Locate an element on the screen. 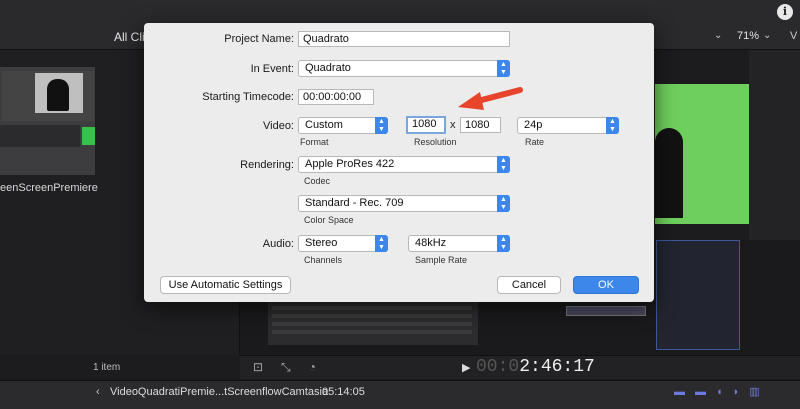 The width and height of the screenshot is (800, 409). annotation-arrow-icon is located at coordinates (490, 98).